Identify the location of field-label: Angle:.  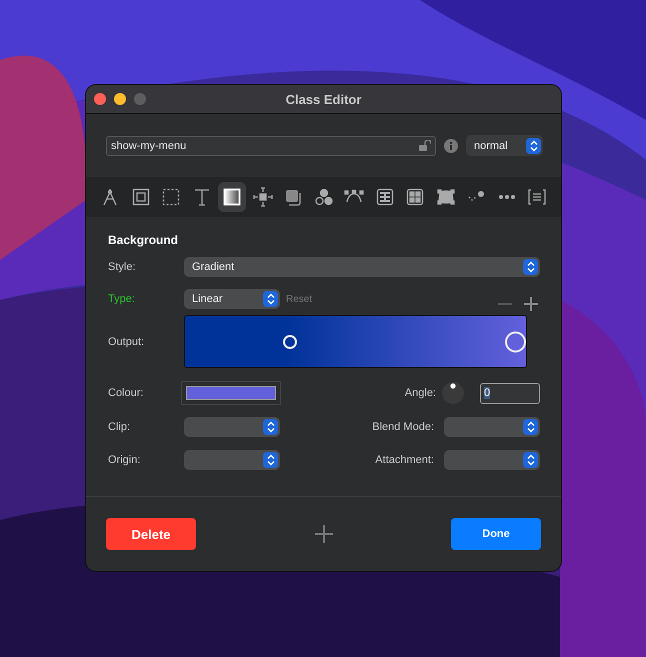
(420, 393).